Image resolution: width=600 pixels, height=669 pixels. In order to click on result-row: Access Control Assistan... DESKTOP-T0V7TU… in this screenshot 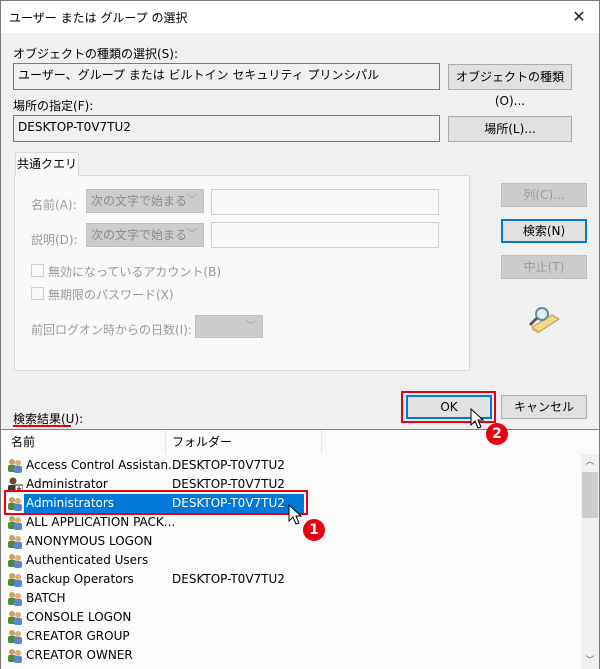, I will do `click(292, 465)`.